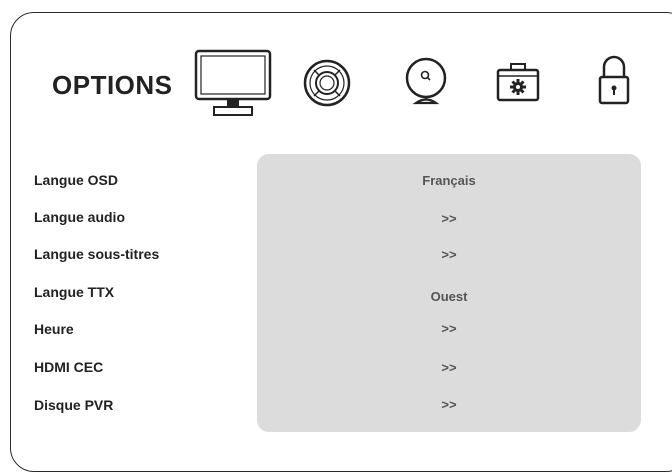 The height and width of the screenshot is (472, 672). Describe the element at coordinates (449, 296) in the screenshot. I see `setting-value-ttx-language: Ouest` at that location.